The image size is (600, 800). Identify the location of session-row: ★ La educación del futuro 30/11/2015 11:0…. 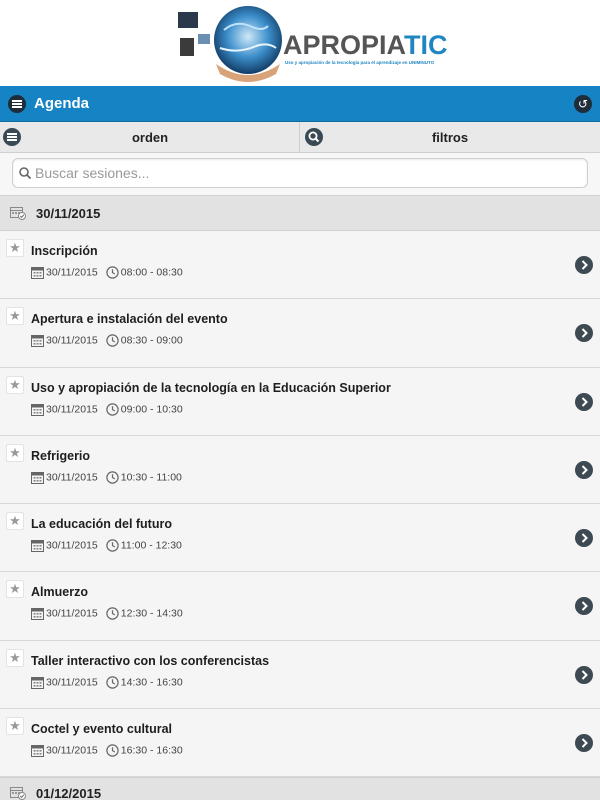
(300, 538).